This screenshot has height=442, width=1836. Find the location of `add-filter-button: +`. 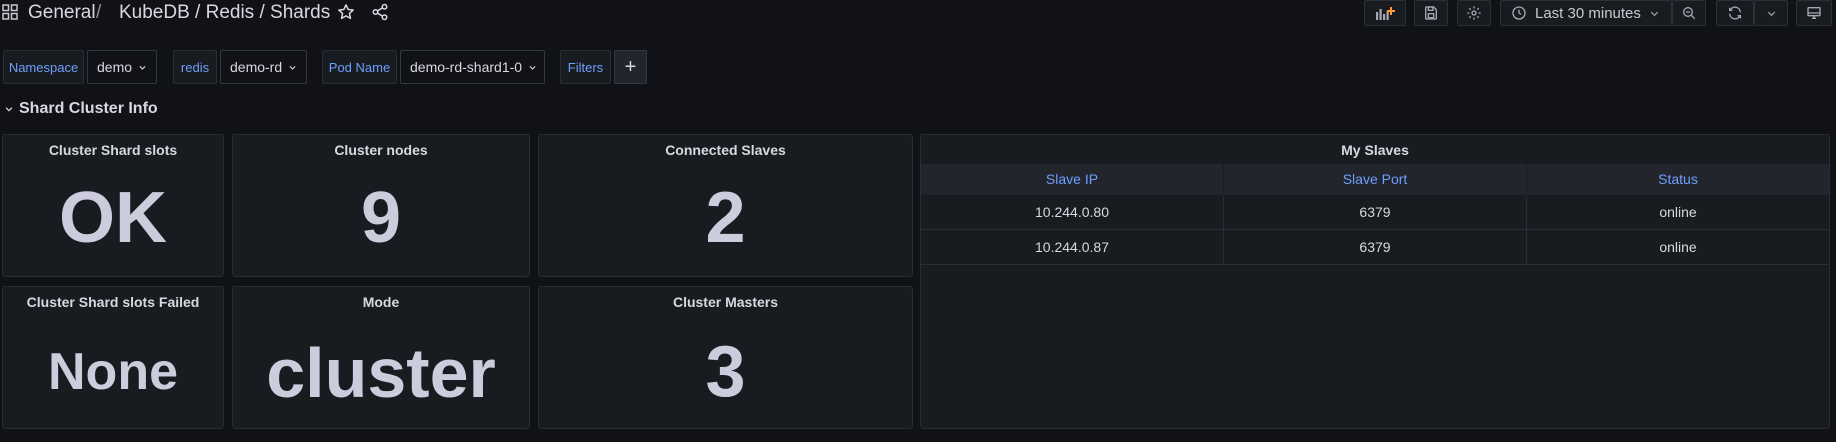

add-filter-button: + is located at coordinates (630, 67).